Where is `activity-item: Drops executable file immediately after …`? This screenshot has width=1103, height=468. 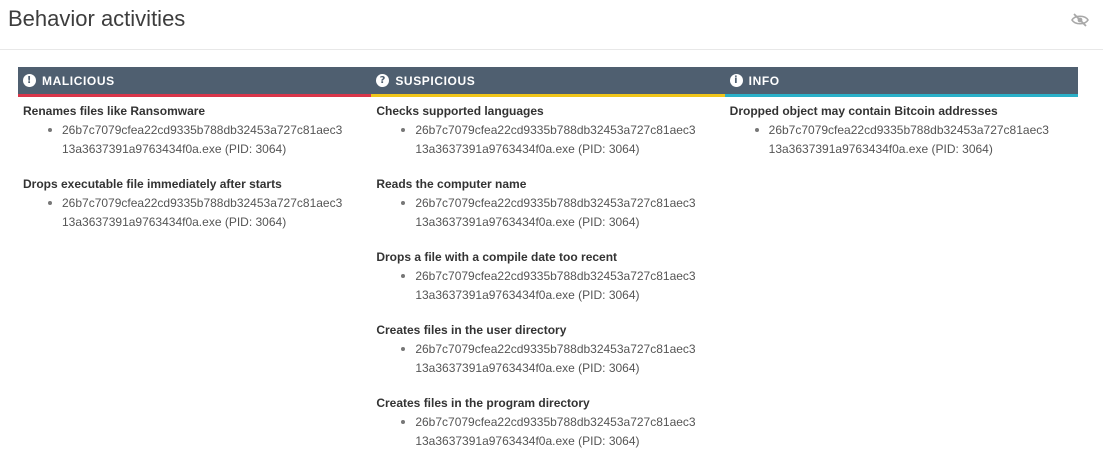 activity-item: Drops executable file immediately after … is located at coordinates (197, 204).